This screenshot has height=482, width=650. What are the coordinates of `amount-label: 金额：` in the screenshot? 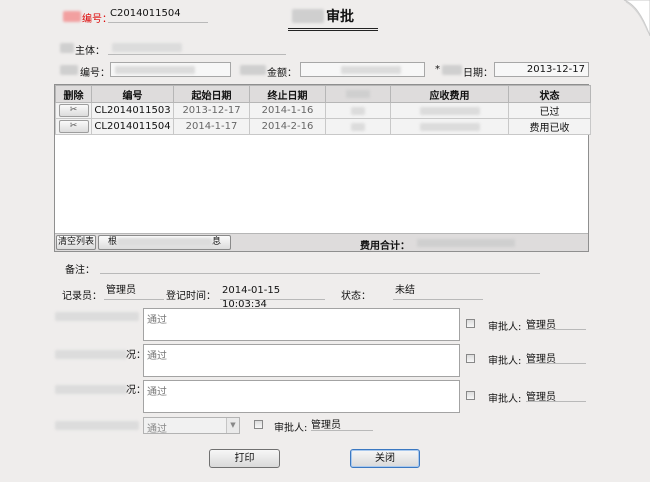 It's located at (282, 73).